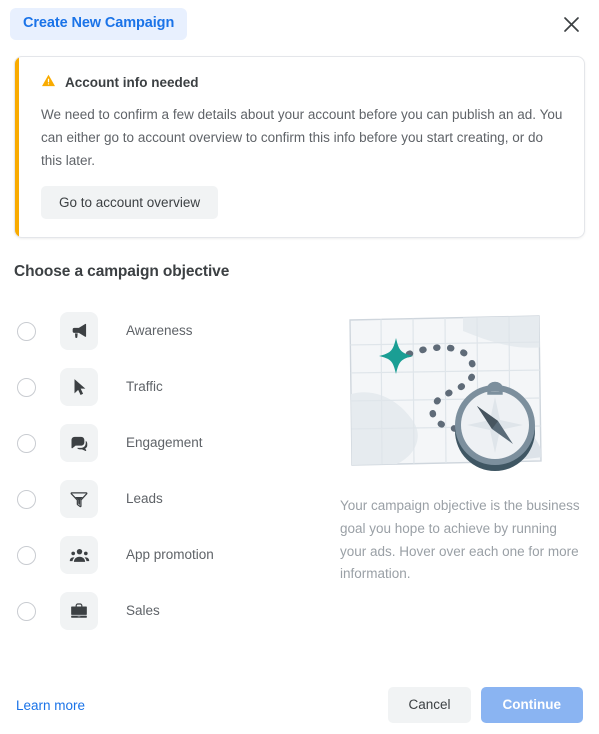 The image size is (599, 734). What do you see at coordinates (531, 705) in the screenshot?
I see `continue-button: Continue` at bounding box center [531, 705].